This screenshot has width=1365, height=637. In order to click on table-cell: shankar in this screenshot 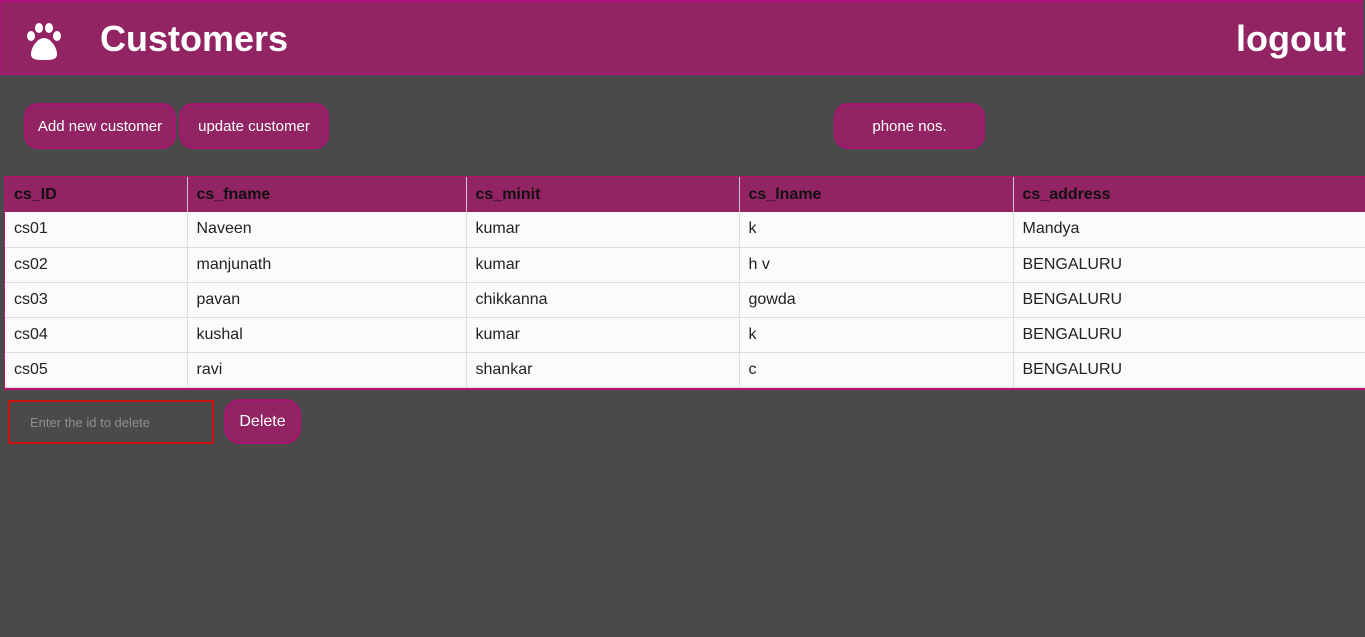, I will do `click(603, 370)`.